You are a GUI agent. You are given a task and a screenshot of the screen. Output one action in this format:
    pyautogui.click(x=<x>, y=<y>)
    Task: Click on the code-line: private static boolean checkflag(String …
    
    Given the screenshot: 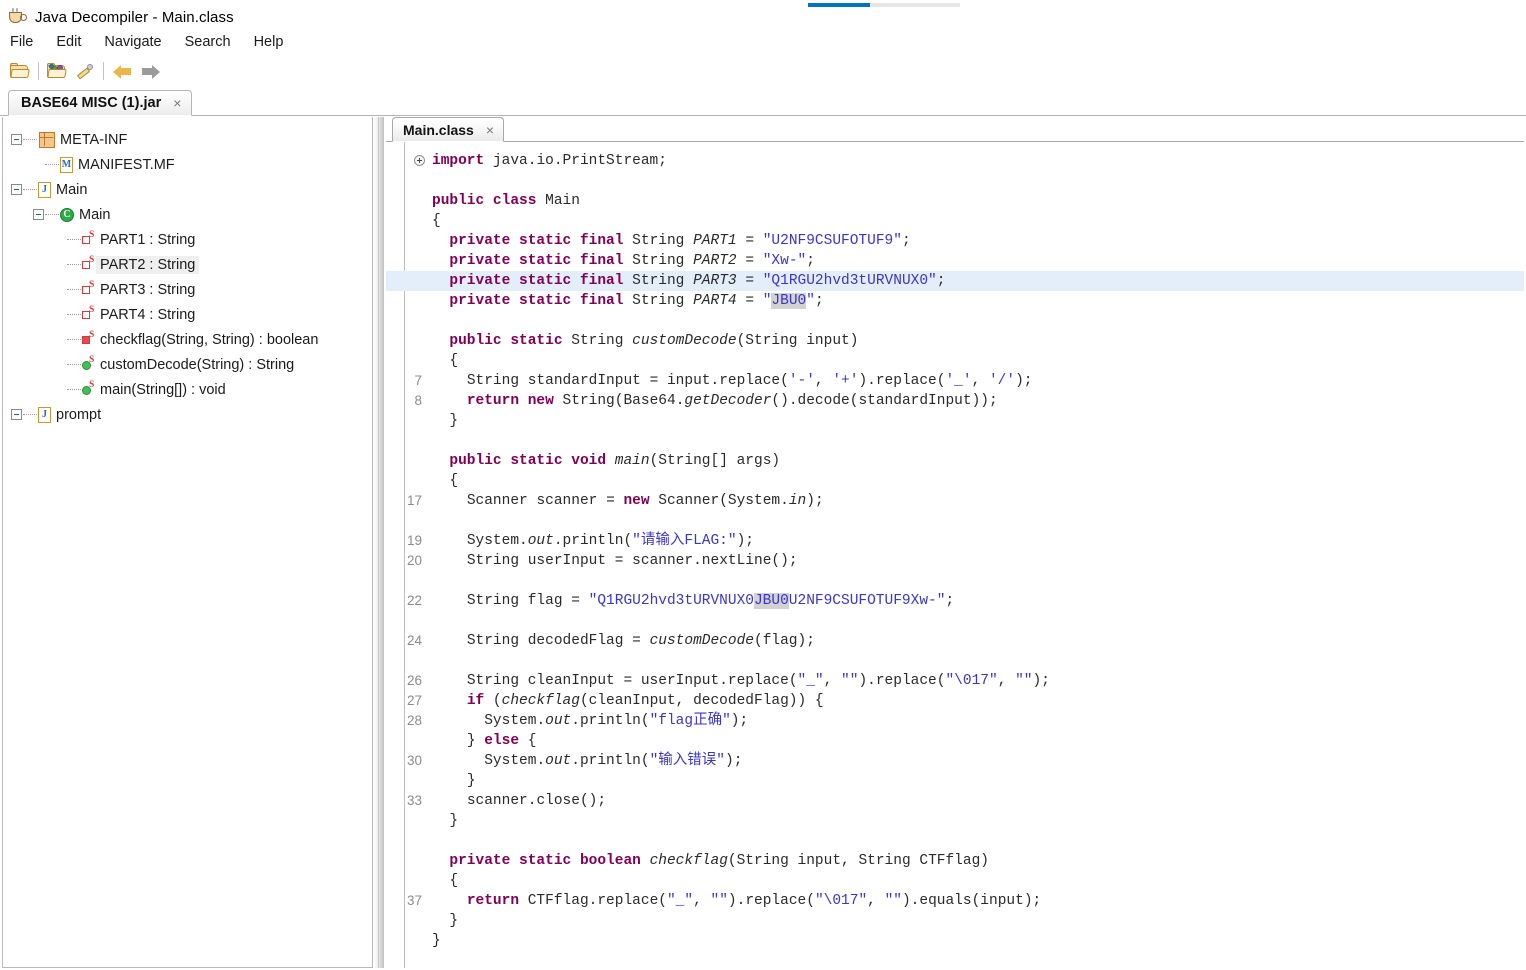 What is the action you would take?
    pyautogui.click(x=955, y=861)
    